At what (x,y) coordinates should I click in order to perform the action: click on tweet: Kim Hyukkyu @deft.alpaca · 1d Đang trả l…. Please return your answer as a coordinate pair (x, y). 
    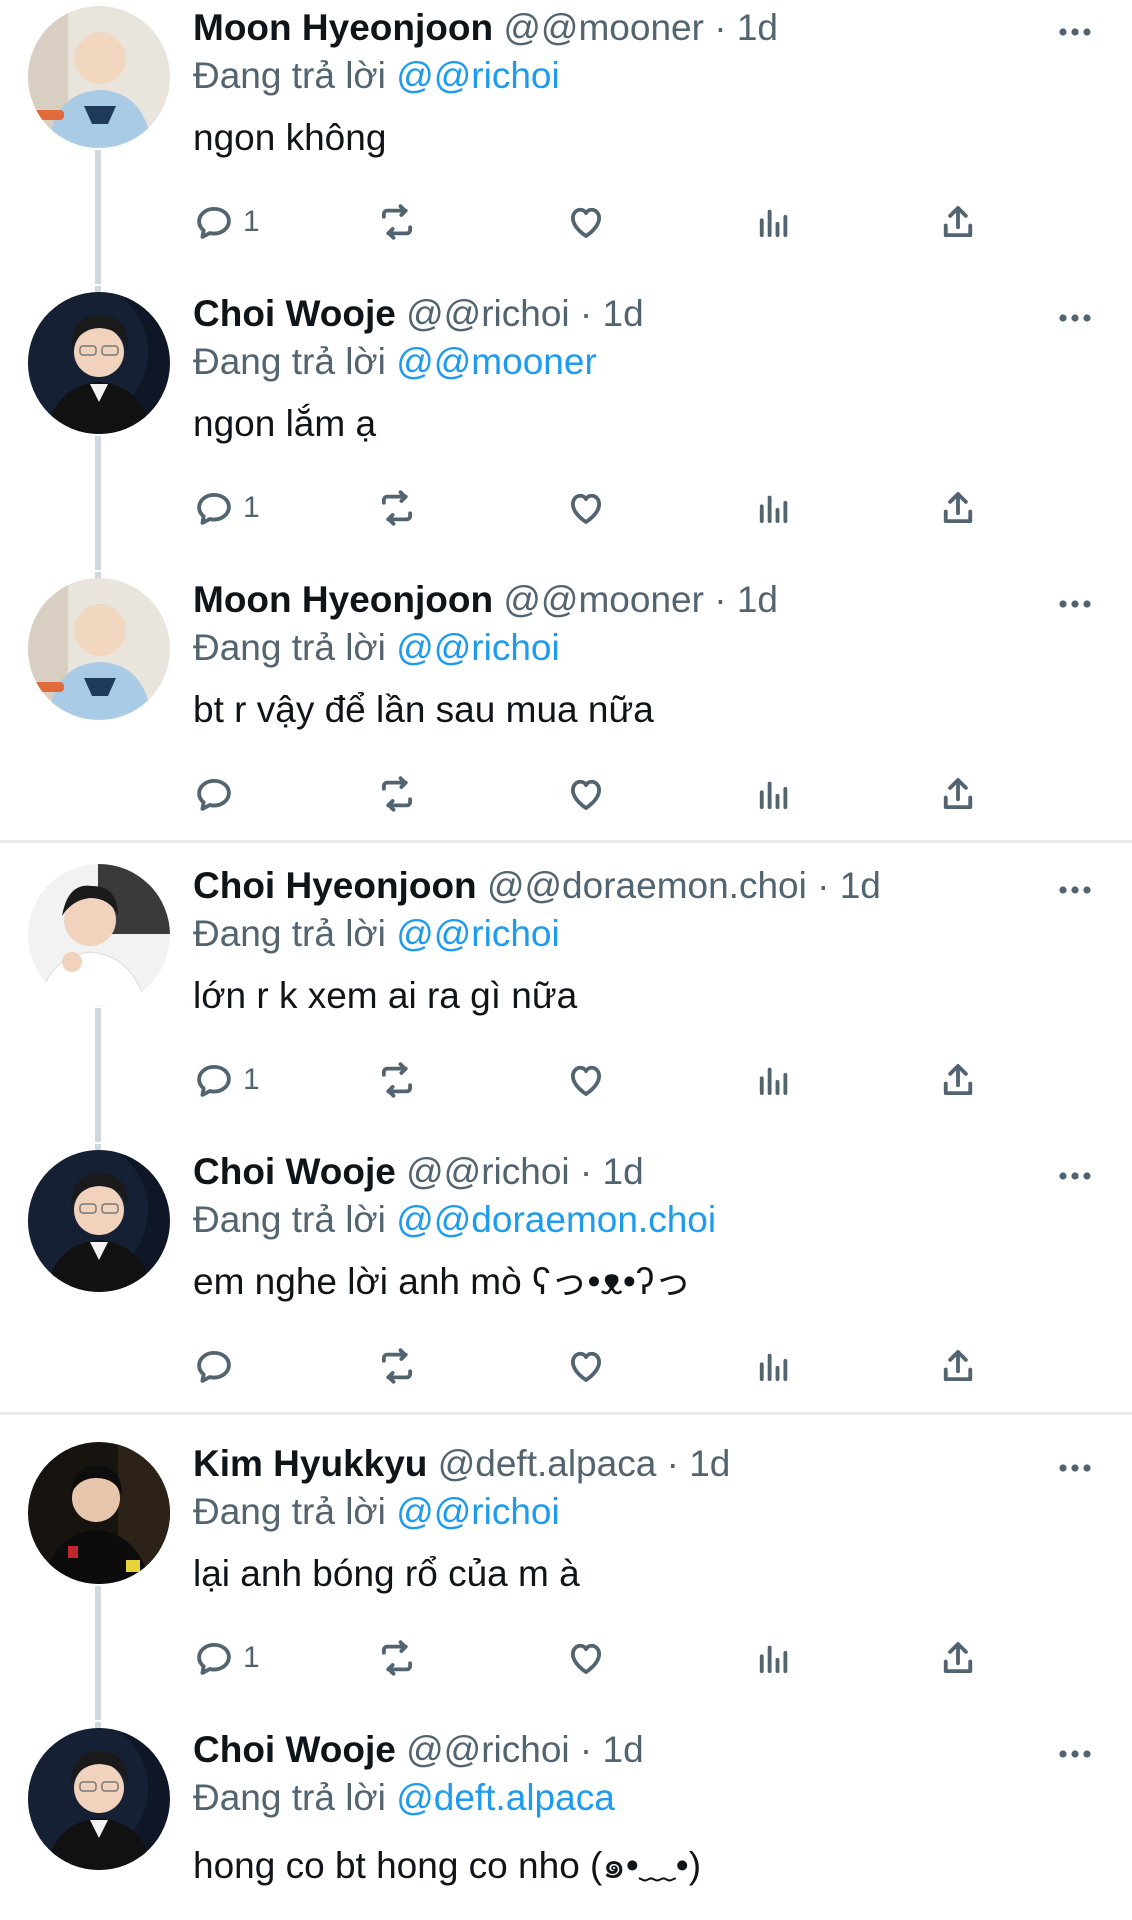
    Looking at the image, I should click on (566, 1578).